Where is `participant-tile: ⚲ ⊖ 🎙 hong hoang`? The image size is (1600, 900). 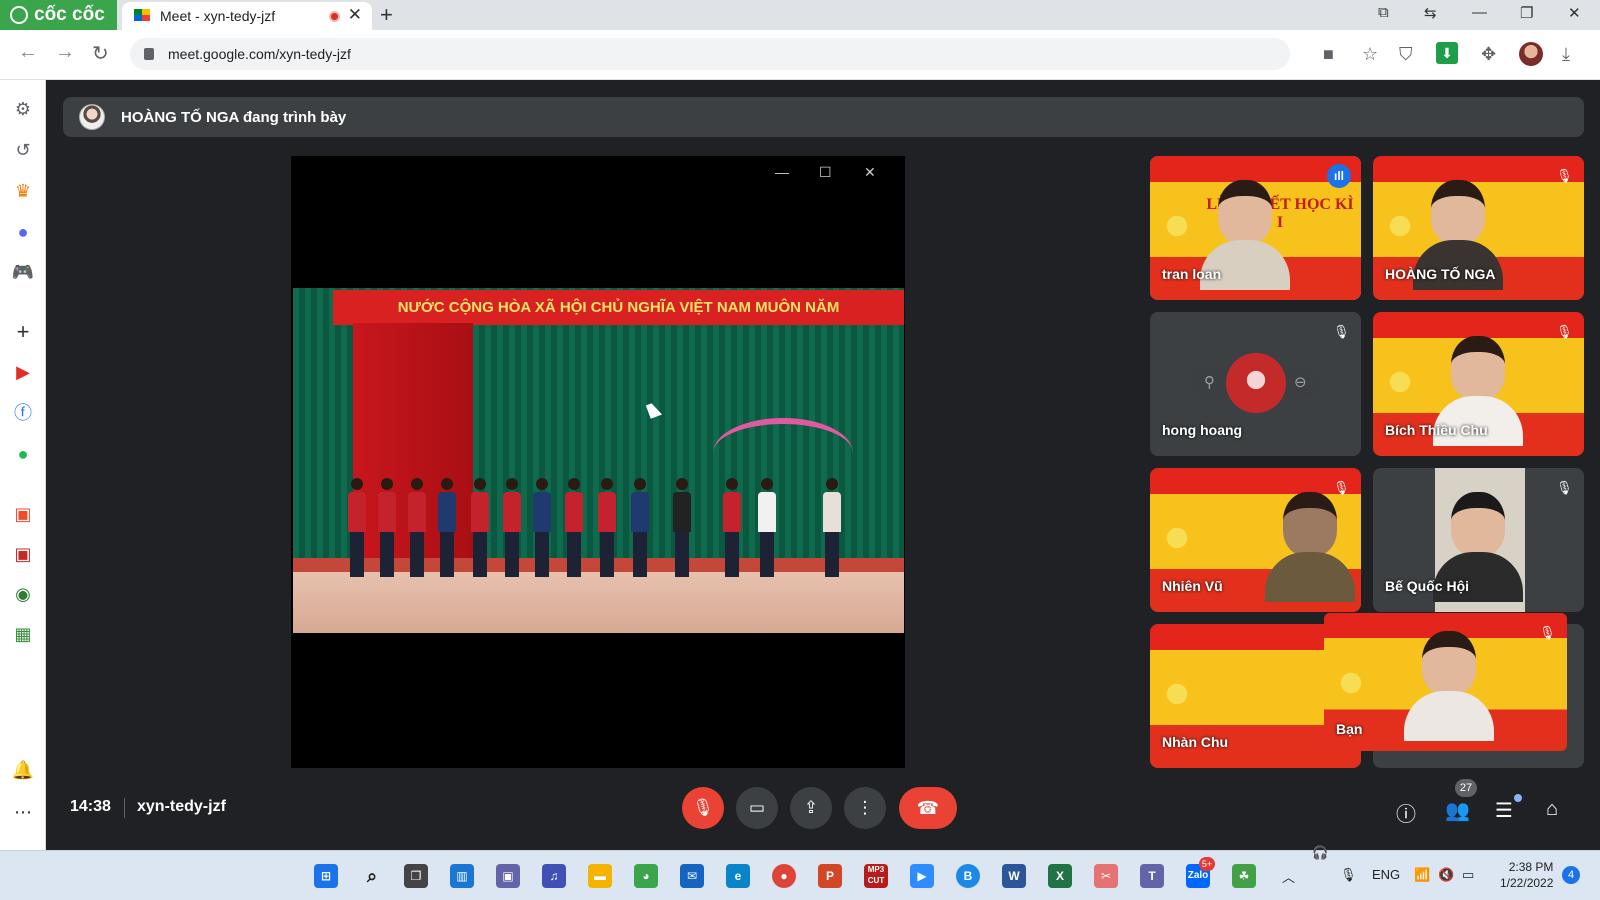
participant-tile: ⚲ ⊖ 🎙 hong hoang is located at coordinates (1255, 384).